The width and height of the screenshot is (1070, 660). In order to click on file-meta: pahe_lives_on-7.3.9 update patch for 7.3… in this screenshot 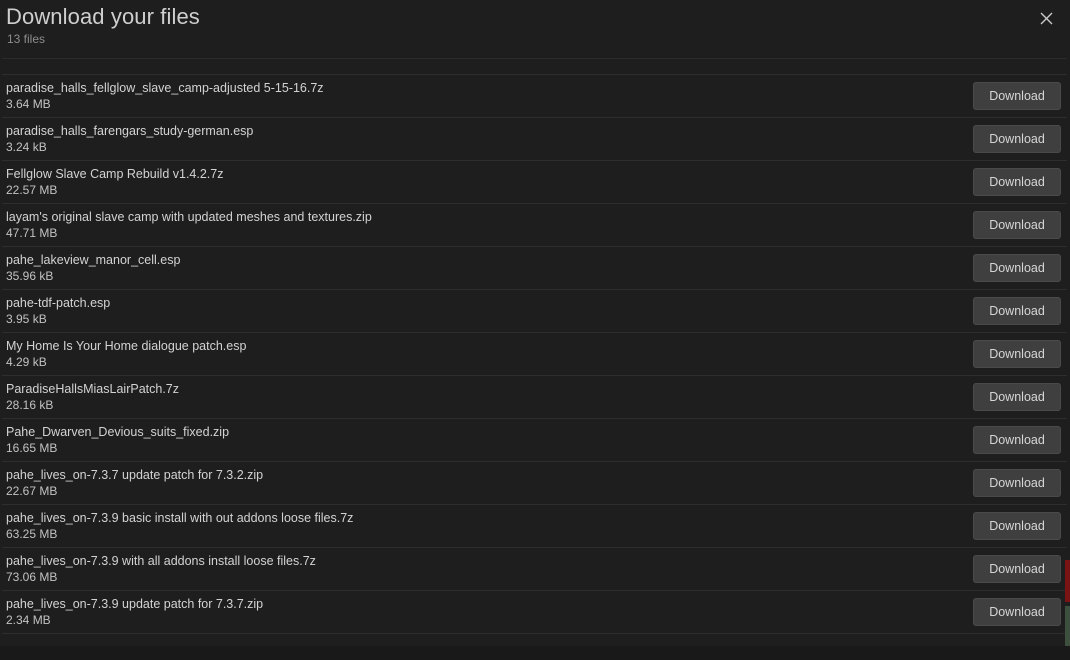, I will do `click(489, 612)`.